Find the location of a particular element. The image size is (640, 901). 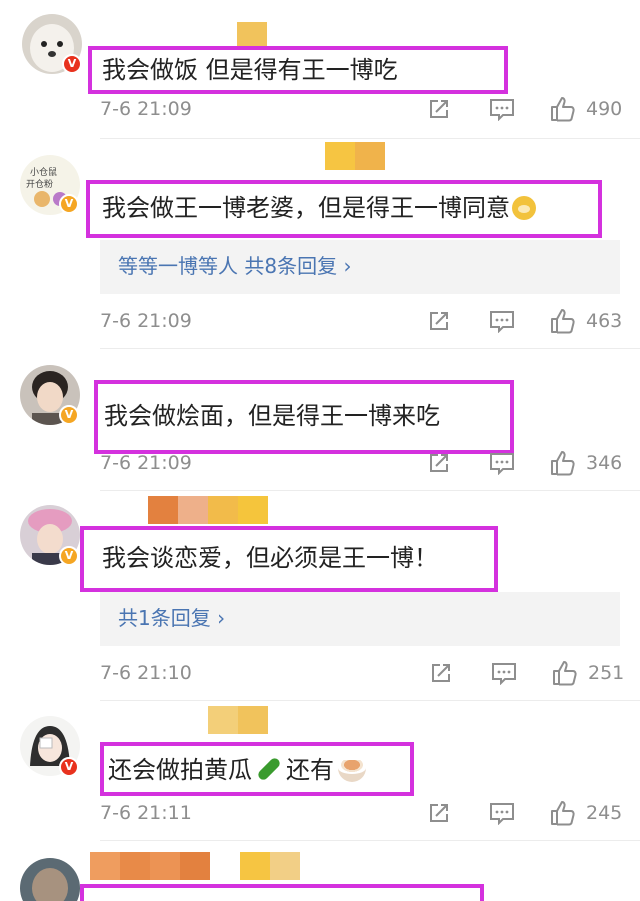

like-count: 251 is located at coordinates (606, 673).